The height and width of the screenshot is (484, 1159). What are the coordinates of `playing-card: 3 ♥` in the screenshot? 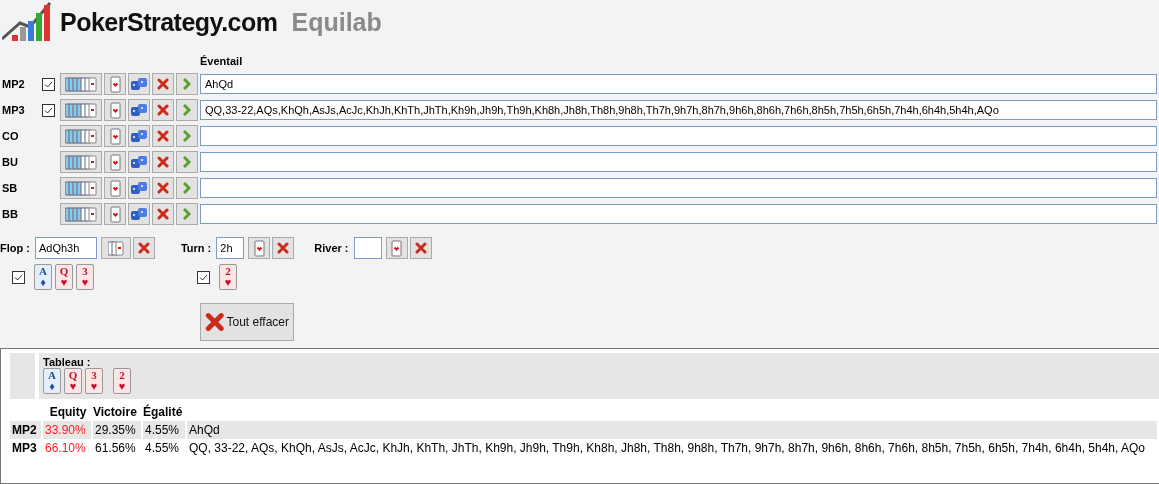 It's located at (94, 381).